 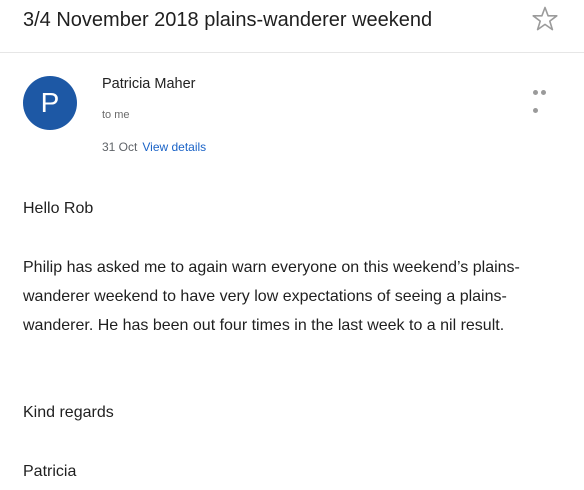 I want to click on email-meta: 31 Oct View details, so click(x=154, y=147).